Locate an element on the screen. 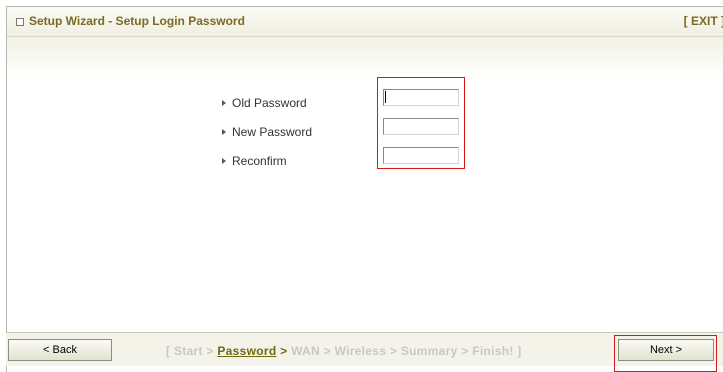 The image size is (723, 372). new-password-input is located at coordinates (421, 126).